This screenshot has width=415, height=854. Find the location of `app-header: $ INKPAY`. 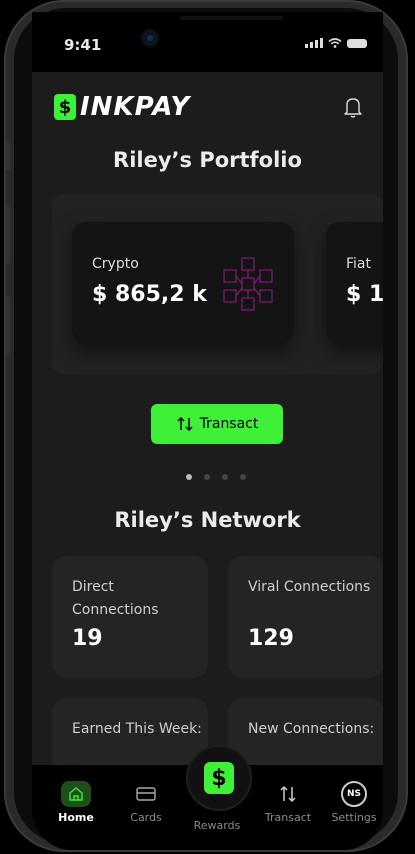

app-header: $ INKPAY is located at coordinates (207, 107).